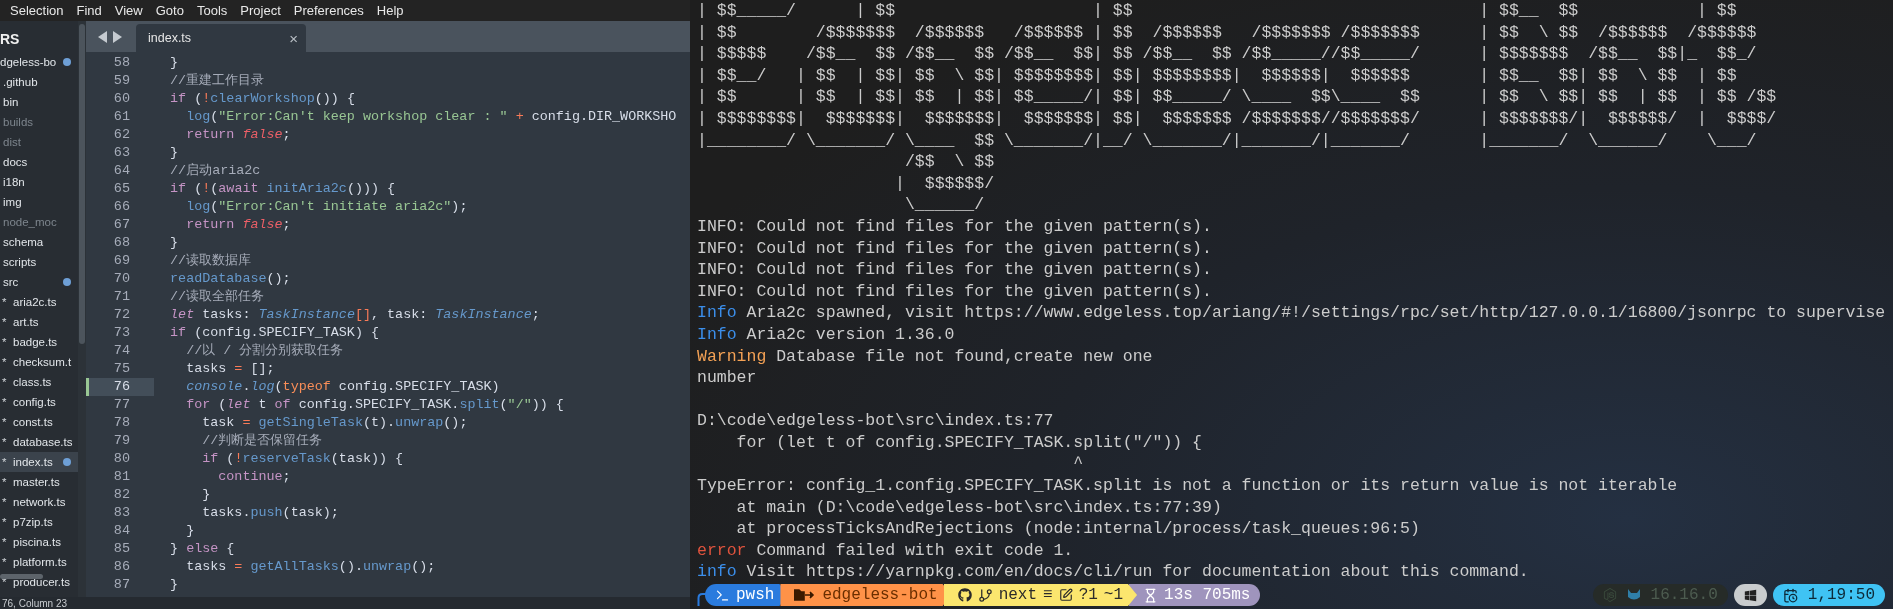 This screenshot has width=1893, height=609. What do you see at coordinates (26, 322) in the screenshot?
I see `file-item: art.ts` at bounding box center [26, 322].